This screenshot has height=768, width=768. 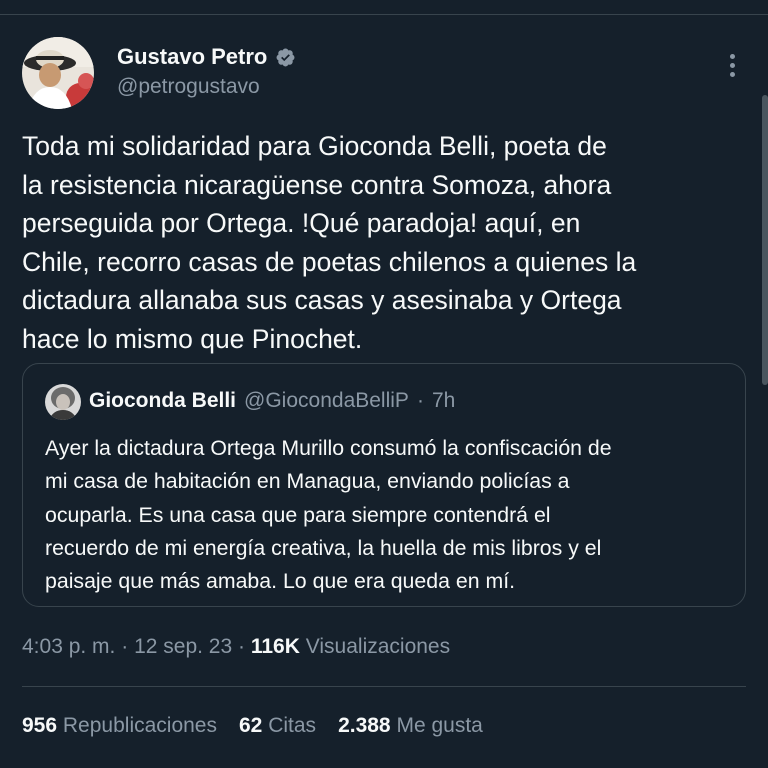 I want to click on reposts-stat: 956 Republicaciones, so click(x=119, y=726).